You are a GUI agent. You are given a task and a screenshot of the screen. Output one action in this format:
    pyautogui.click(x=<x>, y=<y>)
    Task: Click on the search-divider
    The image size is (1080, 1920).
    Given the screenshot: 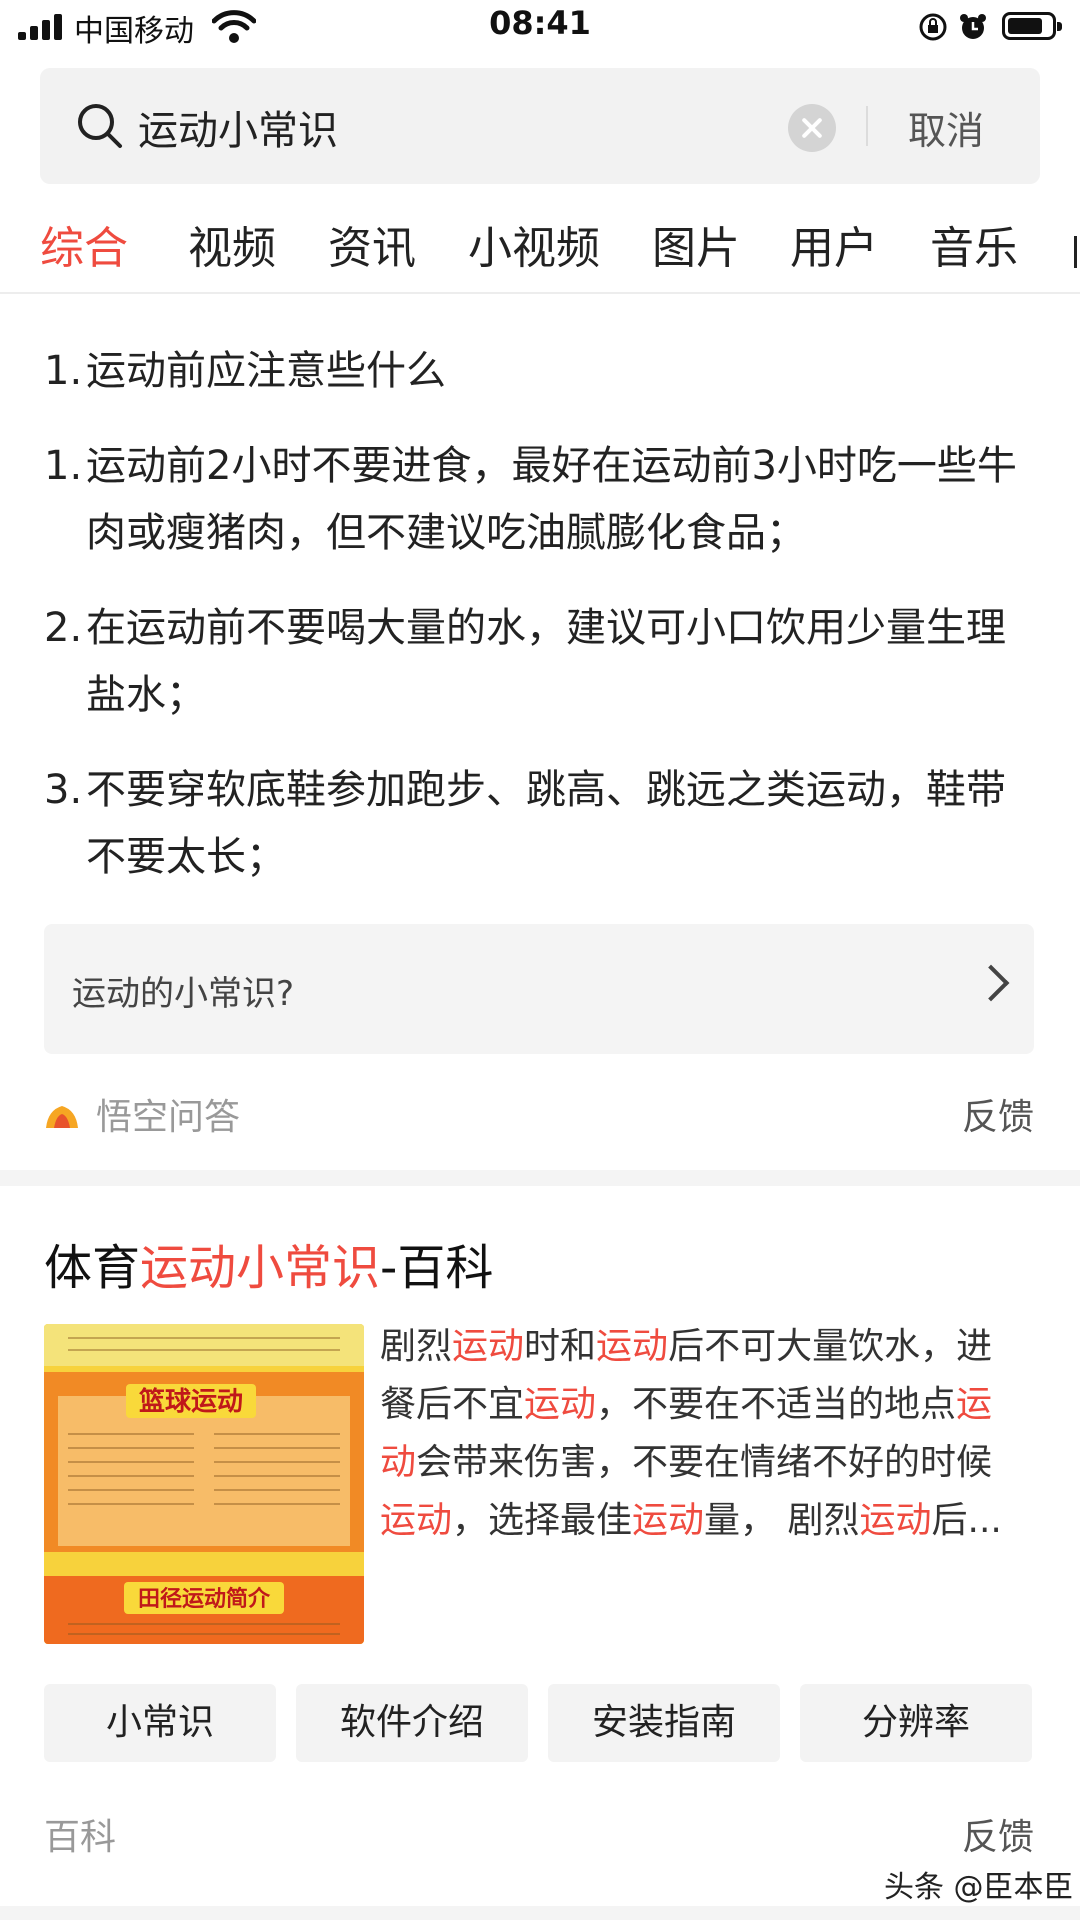 What is the action you would take?
    pyautogui.click(x=867, y=126)
    